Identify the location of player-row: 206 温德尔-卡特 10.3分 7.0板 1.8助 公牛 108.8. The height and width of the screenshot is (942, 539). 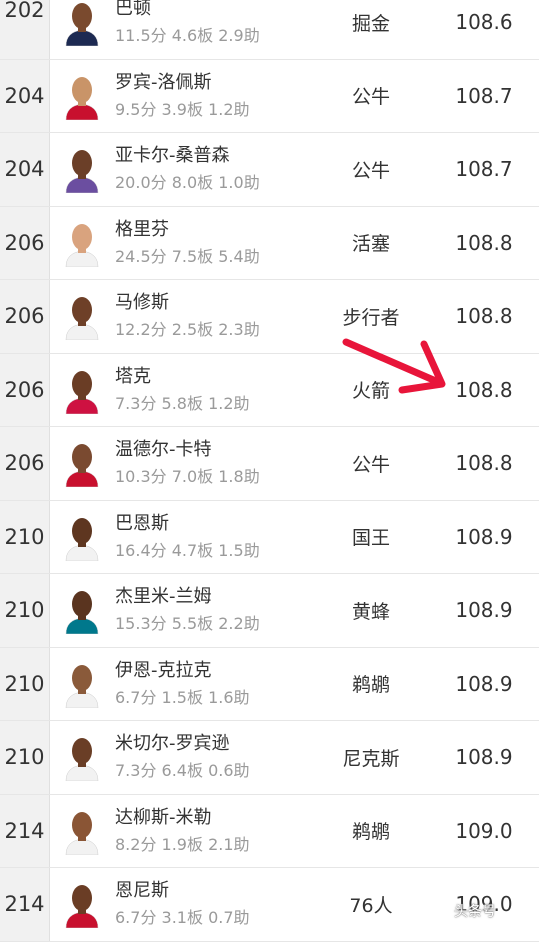
(269, 464).